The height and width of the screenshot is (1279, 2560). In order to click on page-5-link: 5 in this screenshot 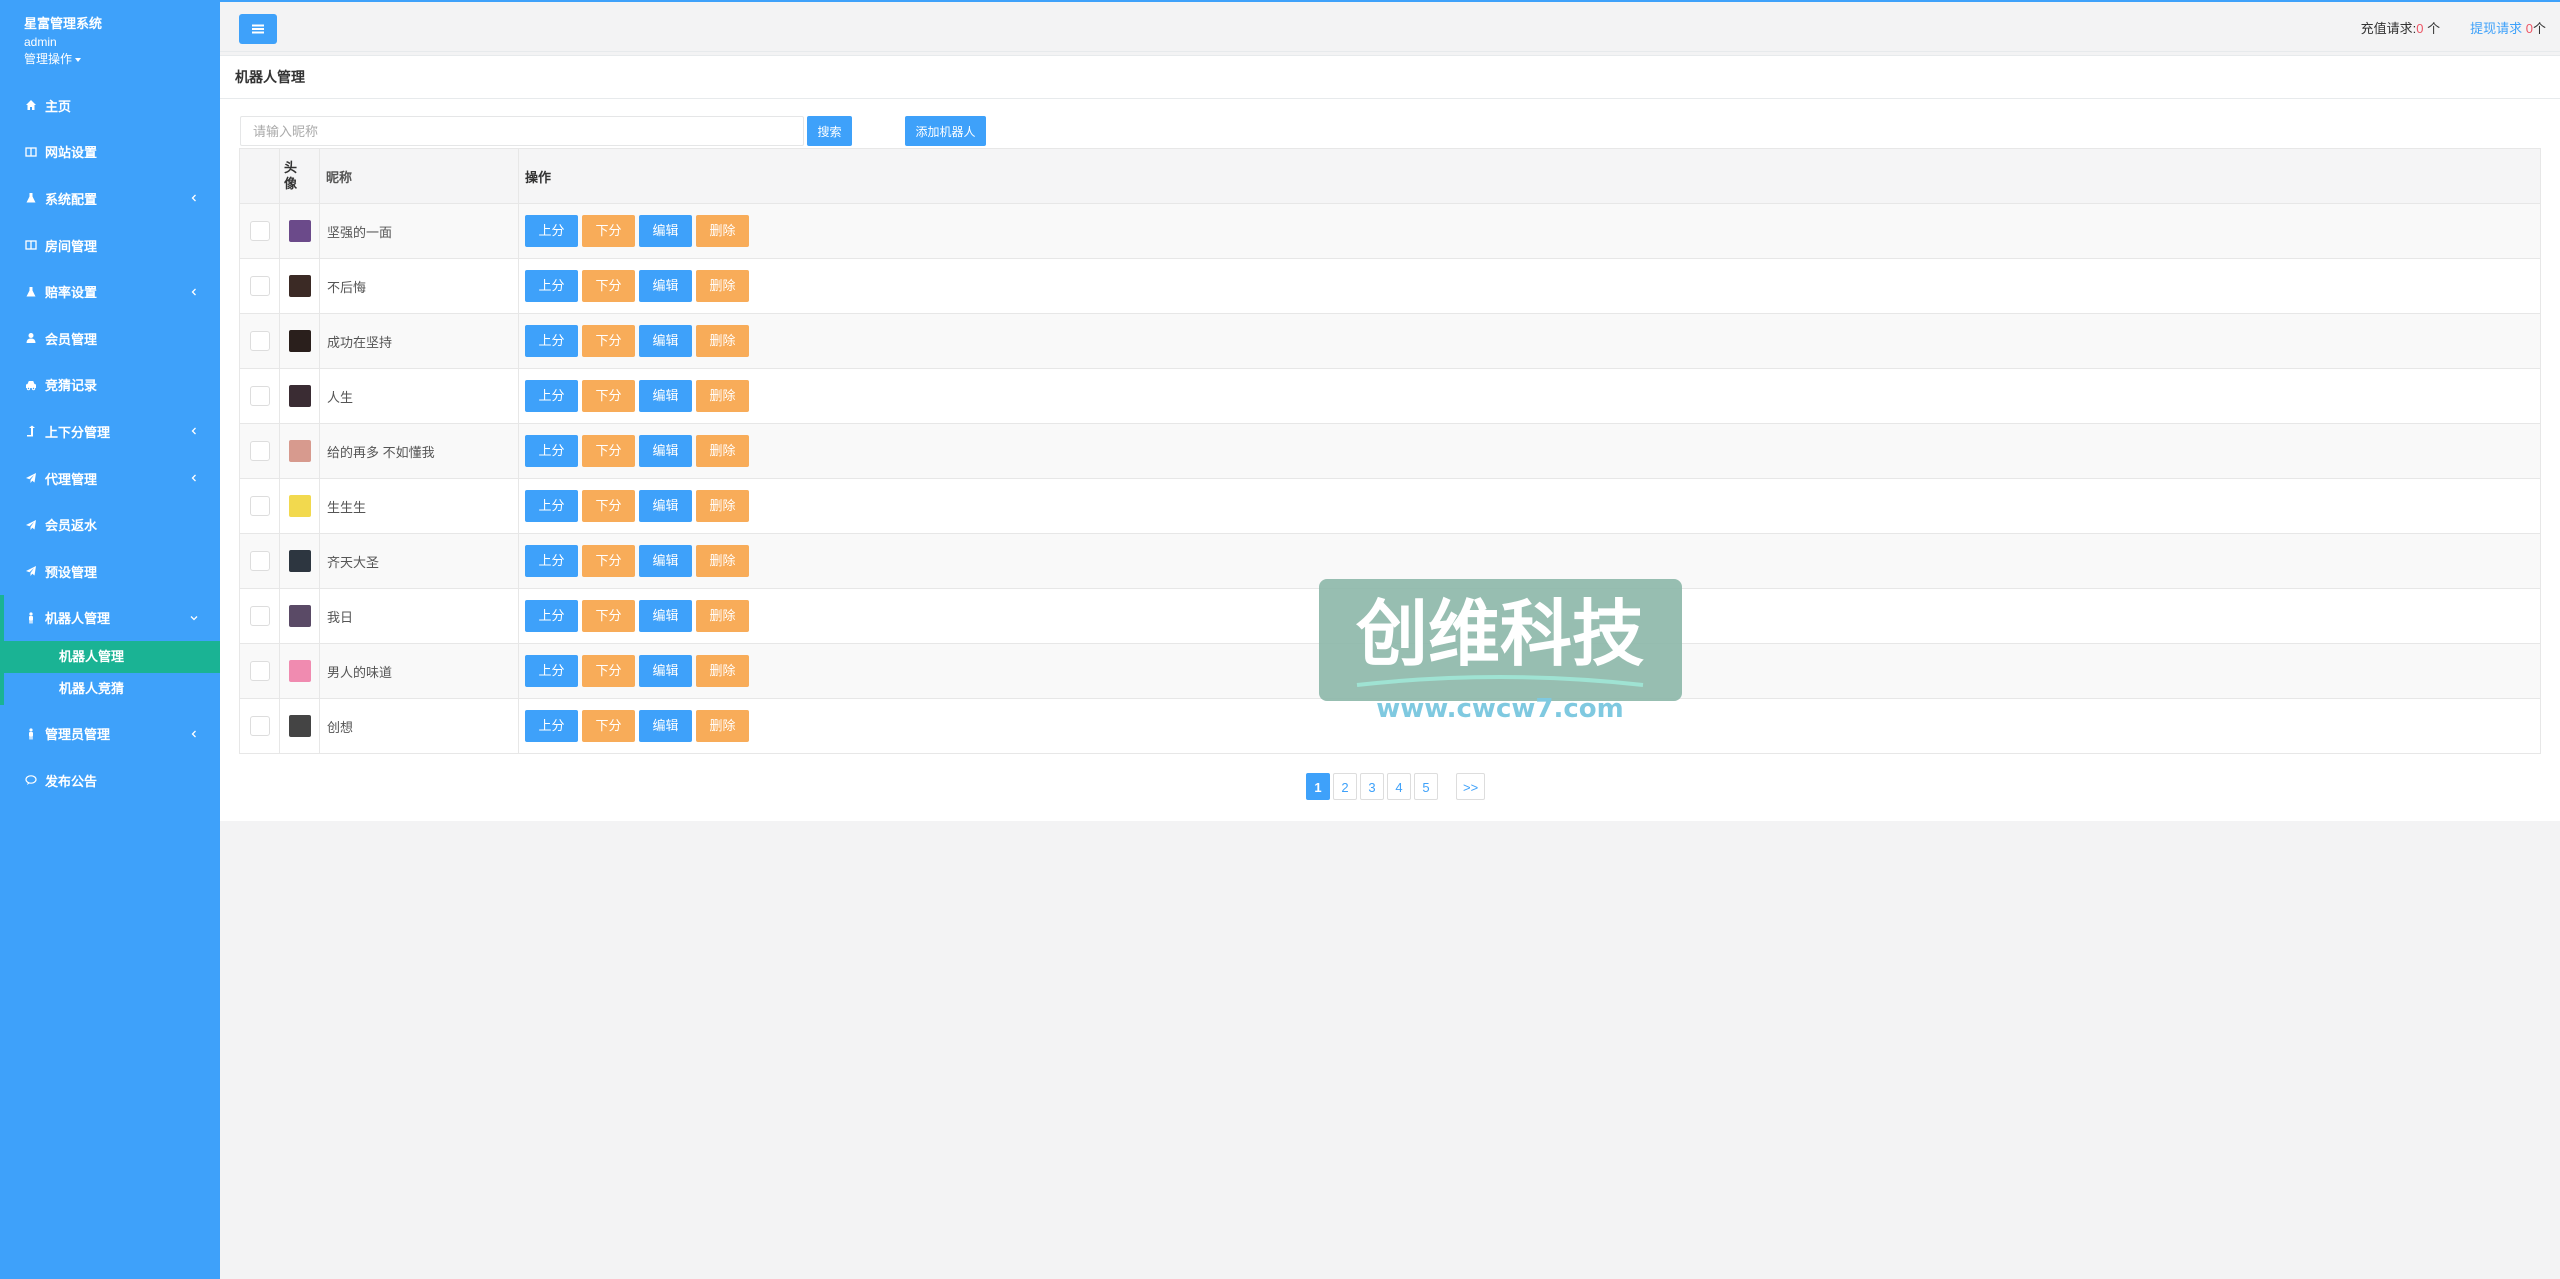, I will do `click(1426, 786)`.